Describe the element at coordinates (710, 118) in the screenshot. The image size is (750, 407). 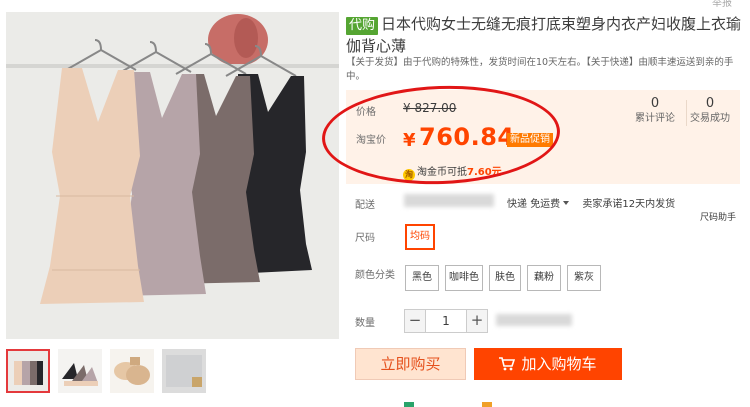
I see `sales-label: 交易成功` at that location.